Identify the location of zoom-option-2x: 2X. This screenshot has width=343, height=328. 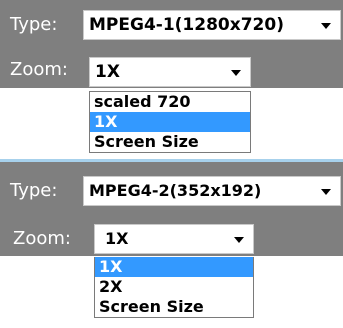
(174, 287).